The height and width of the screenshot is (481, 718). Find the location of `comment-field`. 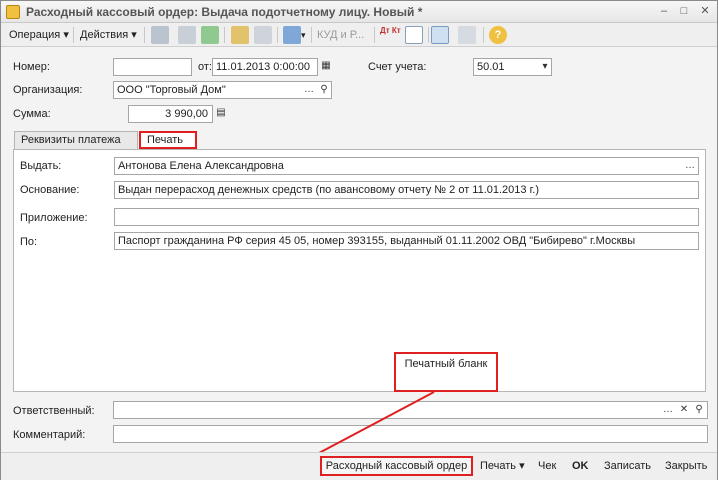

comment-field is located at coordinates (410, 434).